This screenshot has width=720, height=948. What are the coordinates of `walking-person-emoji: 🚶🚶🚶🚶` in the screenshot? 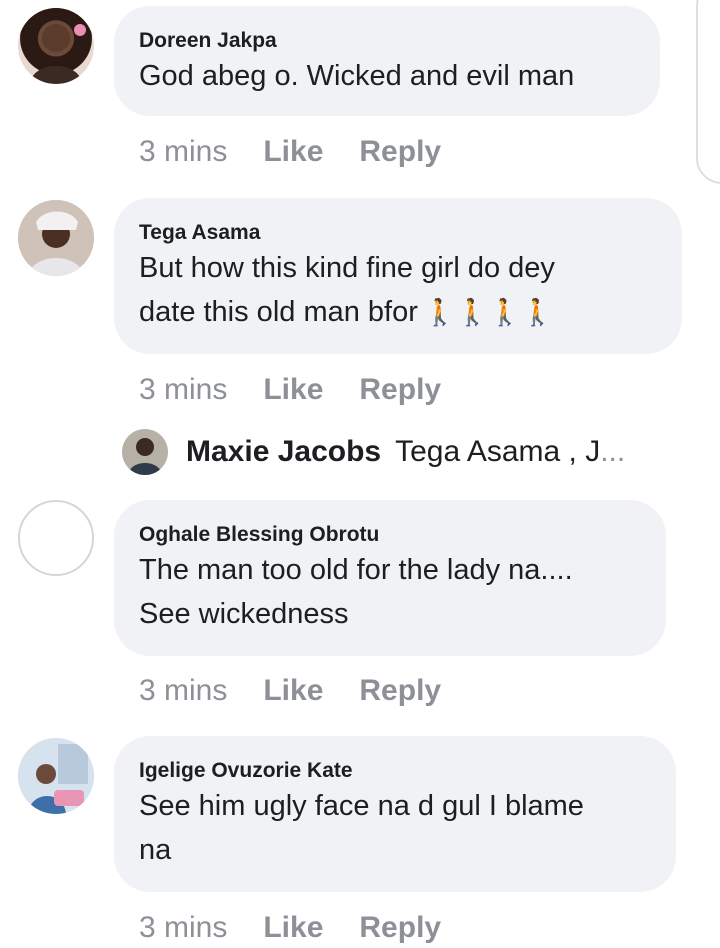 It's located at (488, 312).